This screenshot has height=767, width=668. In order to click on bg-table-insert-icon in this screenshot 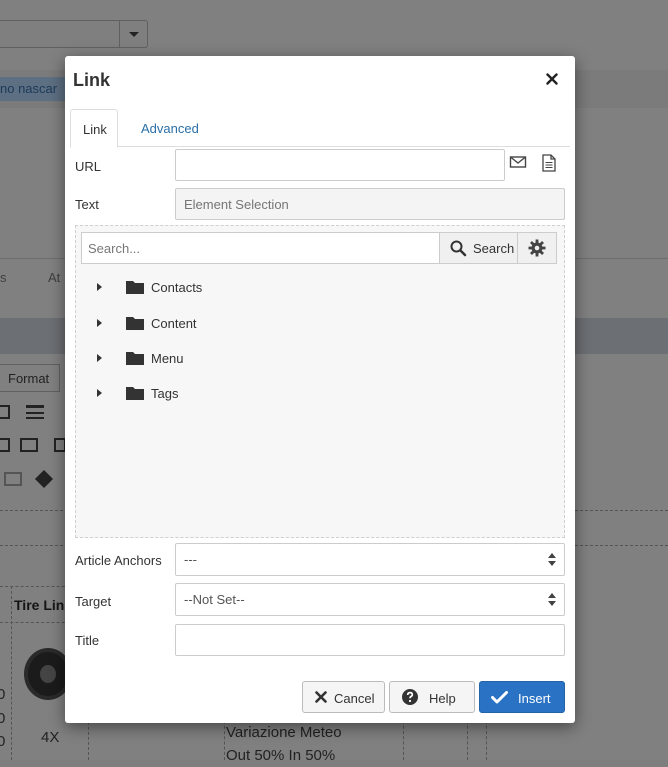, I will do `click(29, 445)`.